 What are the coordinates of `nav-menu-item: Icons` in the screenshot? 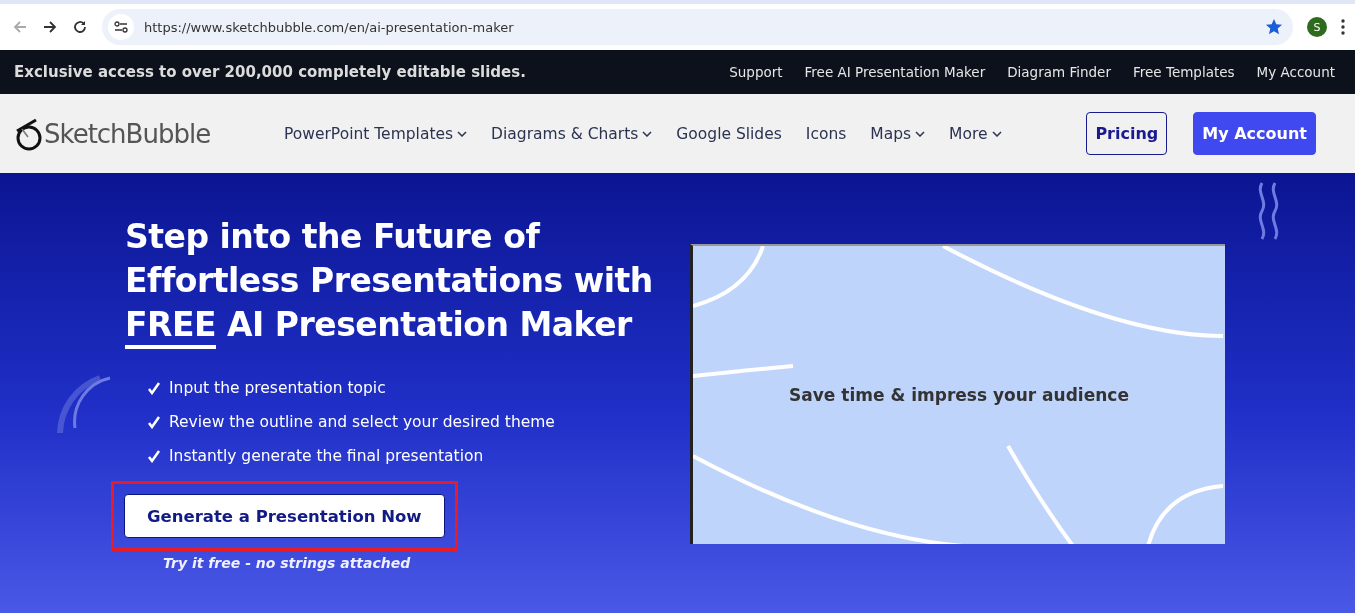 It's located at (826, 133).